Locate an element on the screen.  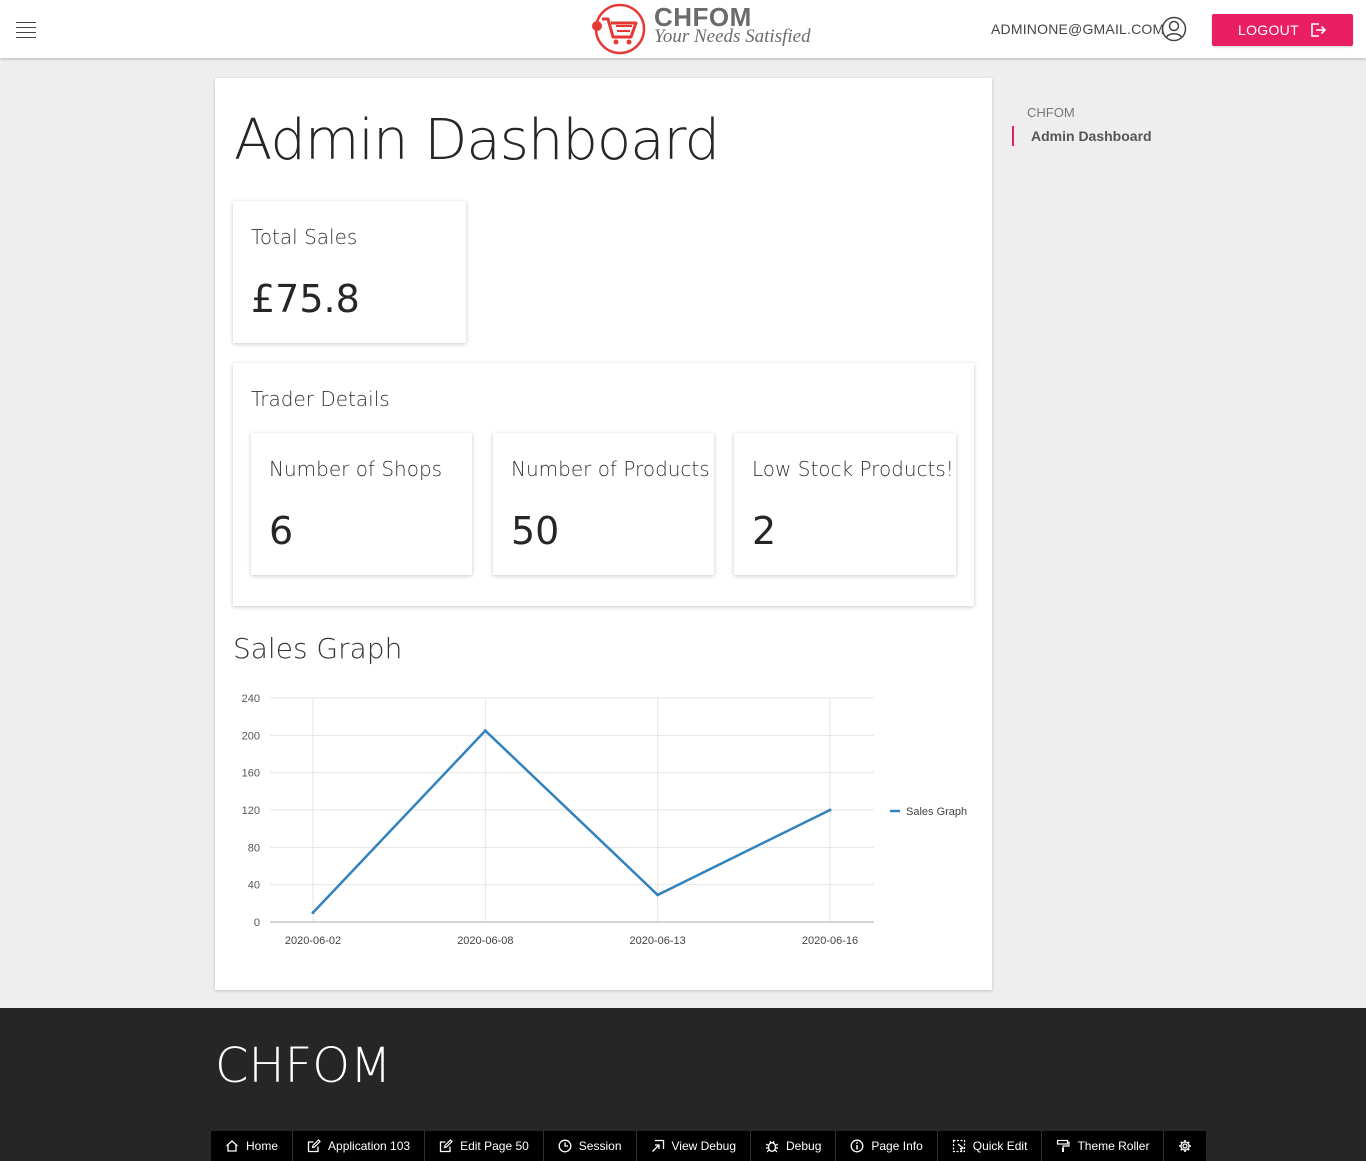
total-sales-value: £75.8 is located at coordinates (305, 299).